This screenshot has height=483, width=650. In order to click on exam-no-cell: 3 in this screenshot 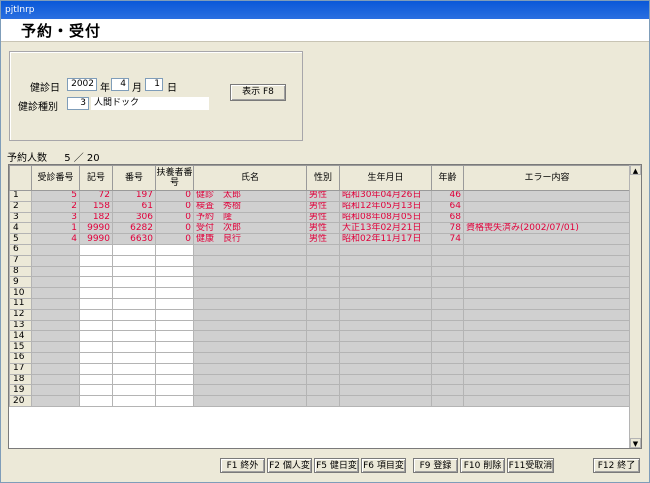, I will do `click(55, 217)`.